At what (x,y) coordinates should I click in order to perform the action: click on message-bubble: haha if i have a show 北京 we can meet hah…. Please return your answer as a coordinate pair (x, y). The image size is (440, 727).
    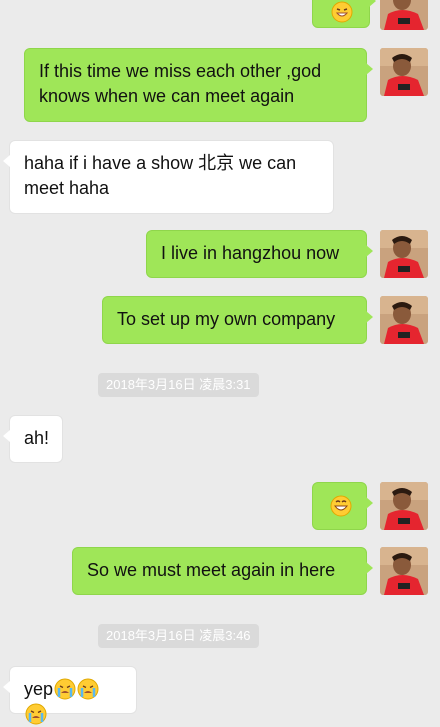
    Looking at the image, I should click on (168, 177).